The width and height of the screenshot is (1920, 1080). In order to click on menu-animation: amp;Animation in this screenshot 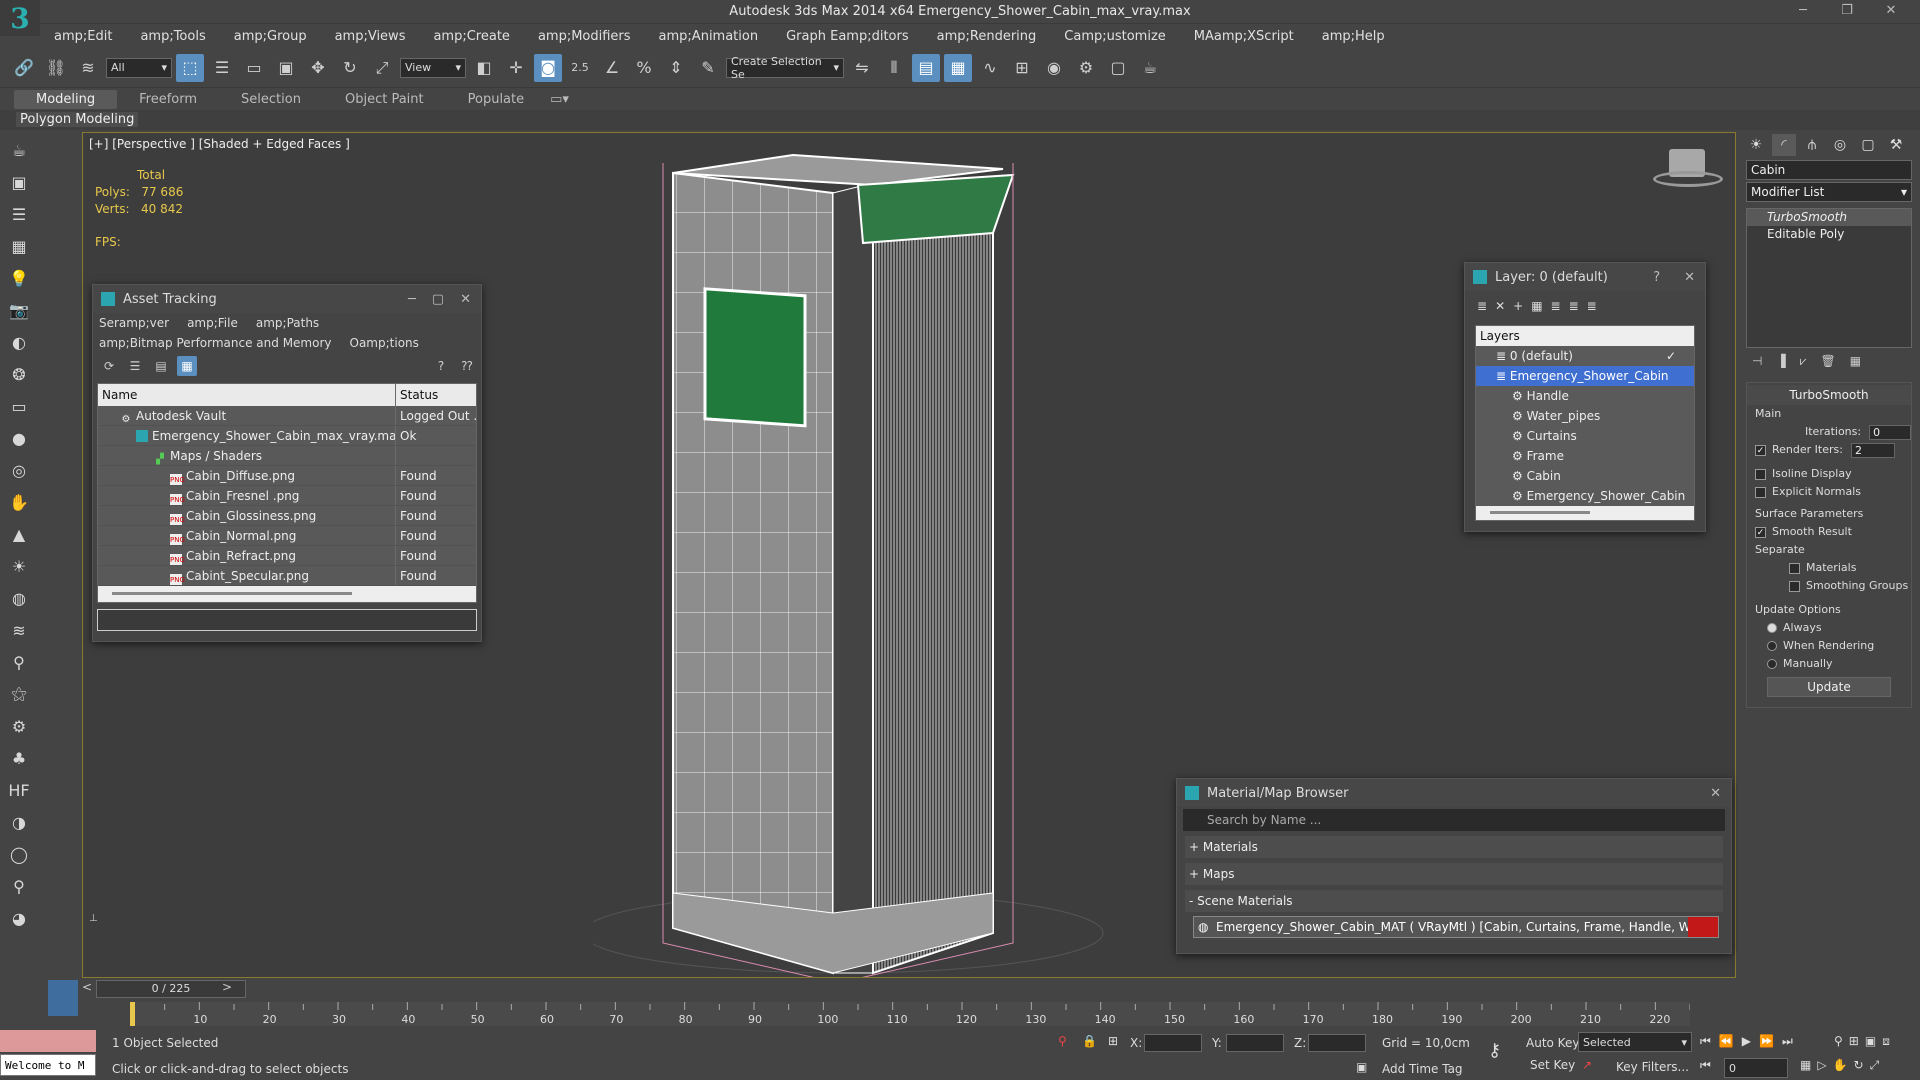, I will do `click(709, 36)`.